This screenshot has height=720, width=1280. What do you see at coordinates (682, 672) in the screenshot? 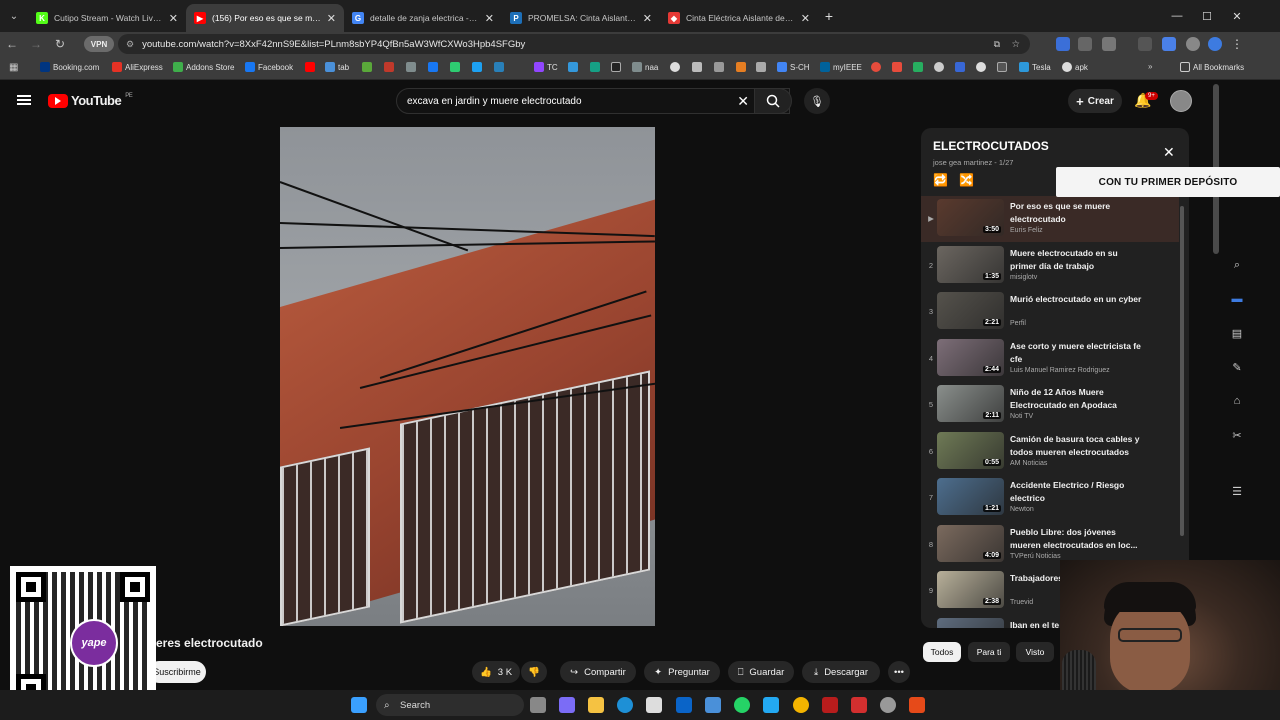
I see `ask-button: ✦ Preguntar` at bounding box center [682, 672].